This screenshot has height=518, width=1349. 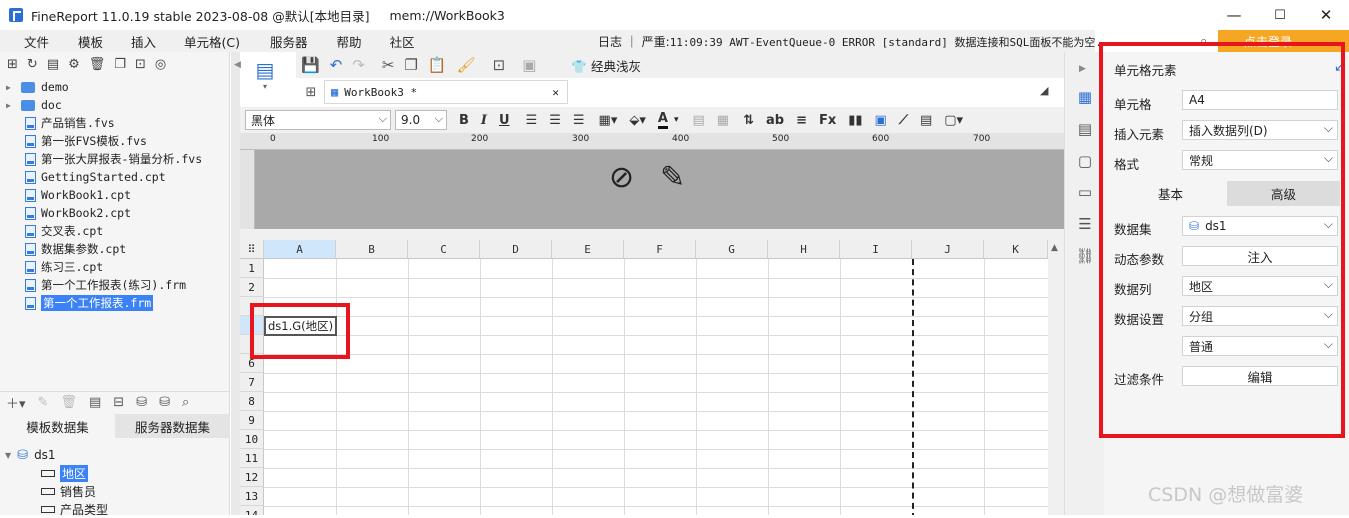 I want to click on tree-file: 第一张大屏报表-销量分析.fvs, so click(x=115, y=159).